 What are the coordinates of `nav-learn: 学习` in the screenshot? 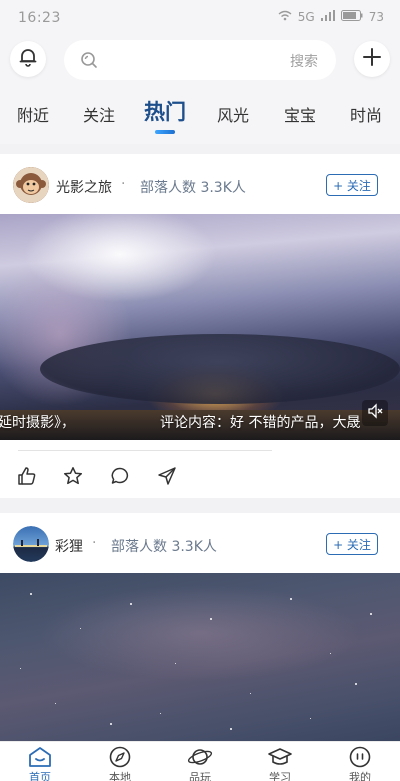 It's located at (280, 763).